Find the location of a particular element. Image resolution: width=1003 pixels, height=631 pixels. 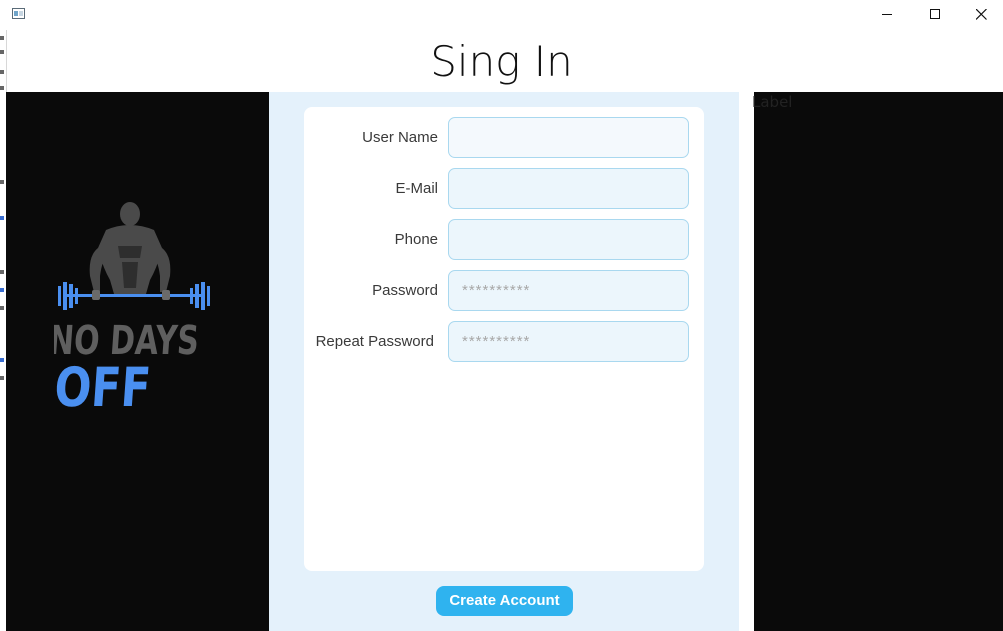

repeat-password-label: Repeat Password is located at coordinates (374, 341).